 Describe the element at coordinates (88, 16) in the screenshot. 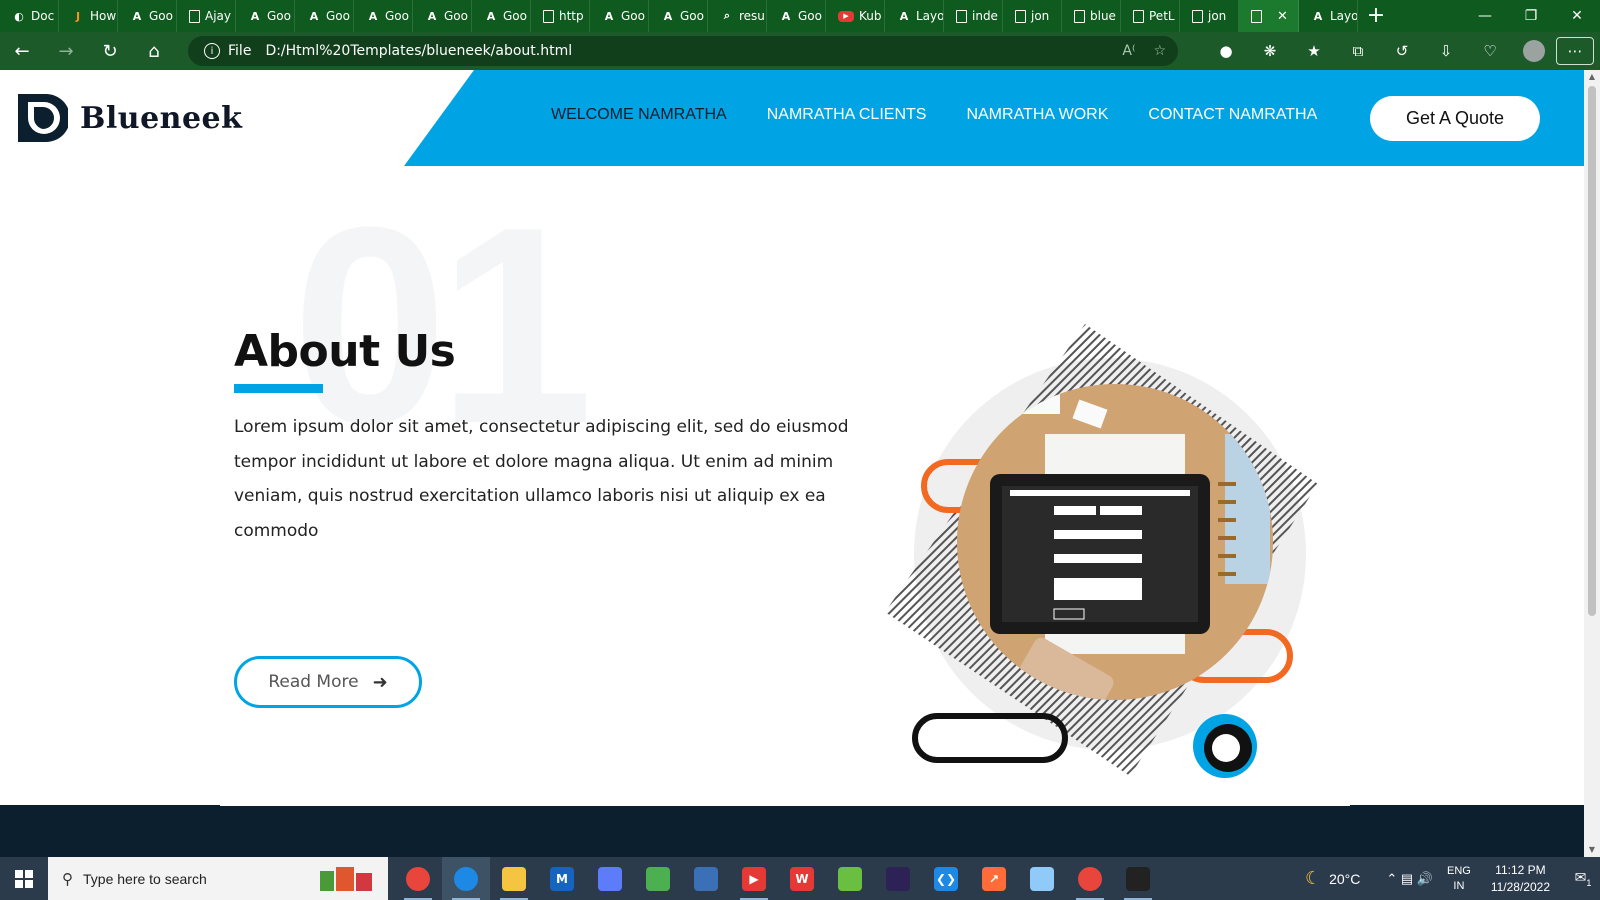

I see `tab-1: J How` at that location.